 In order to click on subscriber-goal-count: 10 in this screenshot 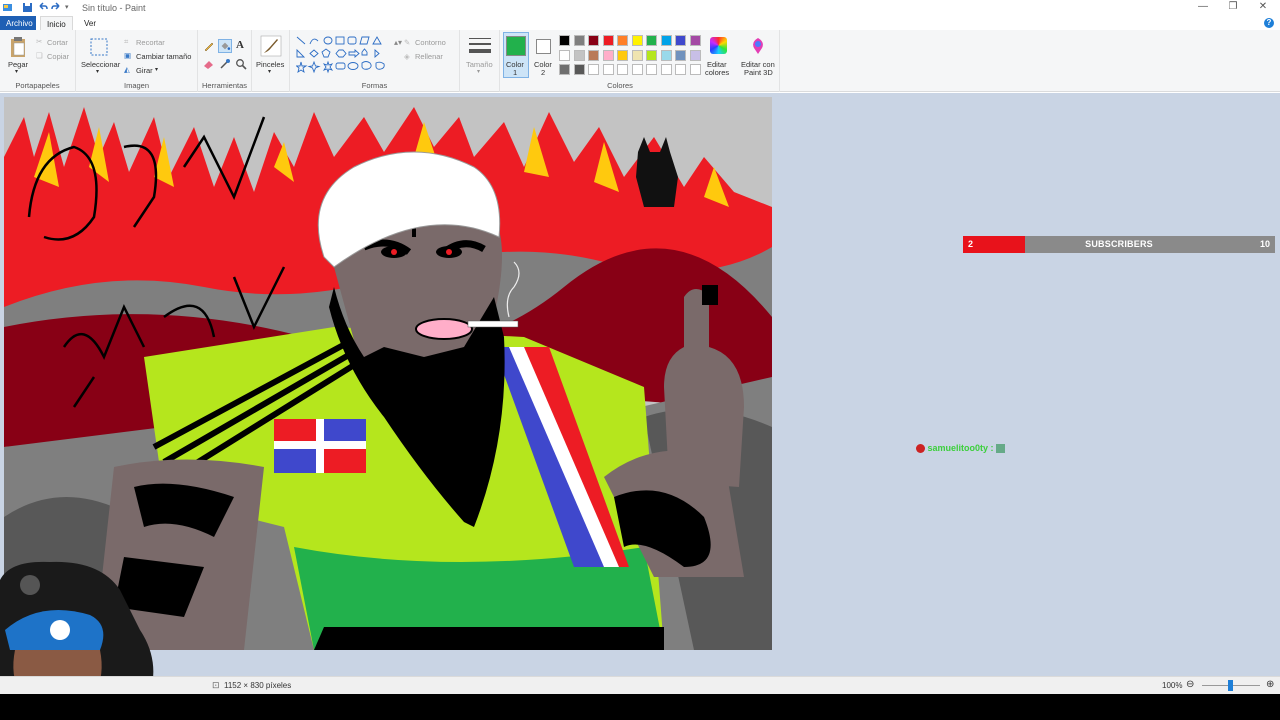, I will do `click(1264, 244)`.